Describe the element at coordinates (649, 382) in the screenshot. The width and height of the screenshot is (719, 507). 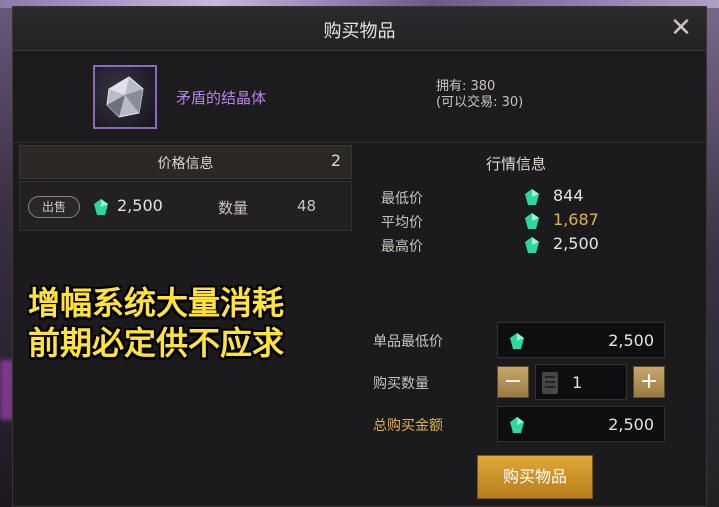
I see `increase-quantity-button: +` at that location.